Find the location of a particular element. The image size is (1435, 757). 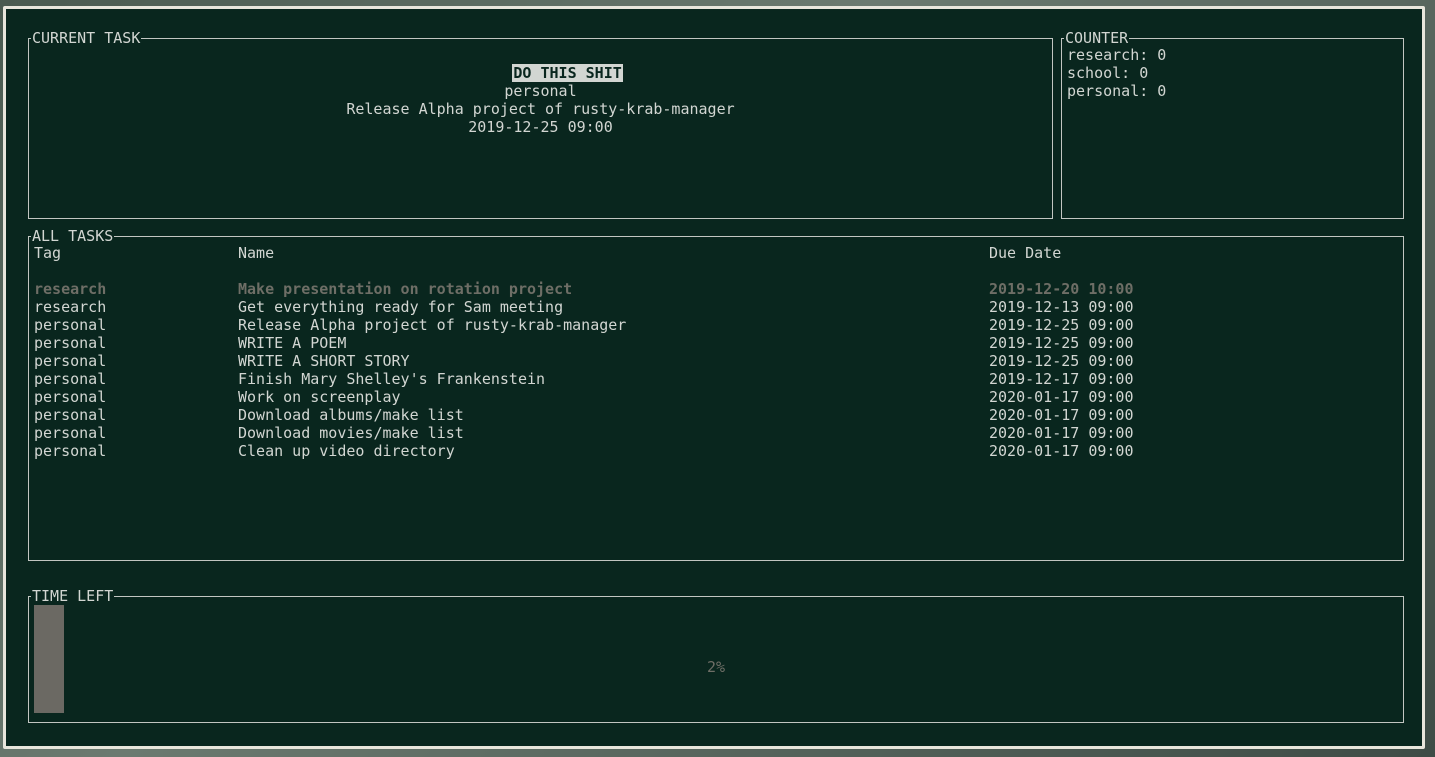

task-due: 2019-12-13 09:00 is located at coordinates (1061, 307).